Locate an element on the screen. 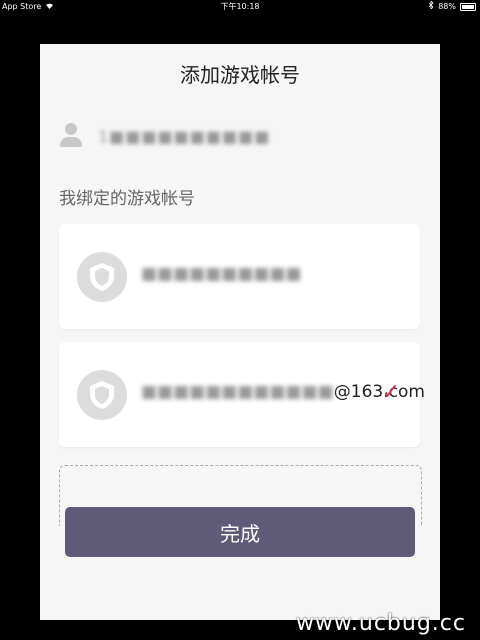  account-text: ■■■■■■■■■■ is located at coordinates (221, 274).